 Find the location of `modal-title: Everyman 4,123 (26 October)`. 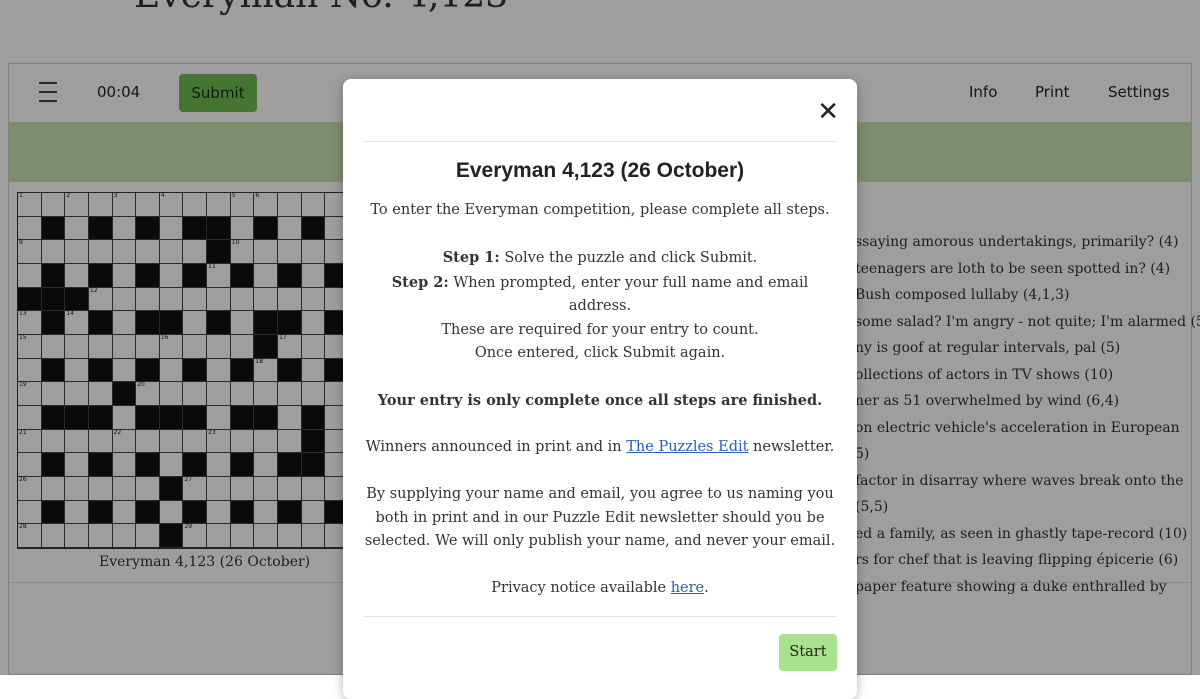

modal-title: Everyman 4,123 (26 October) is located at coordinates (600, 170).